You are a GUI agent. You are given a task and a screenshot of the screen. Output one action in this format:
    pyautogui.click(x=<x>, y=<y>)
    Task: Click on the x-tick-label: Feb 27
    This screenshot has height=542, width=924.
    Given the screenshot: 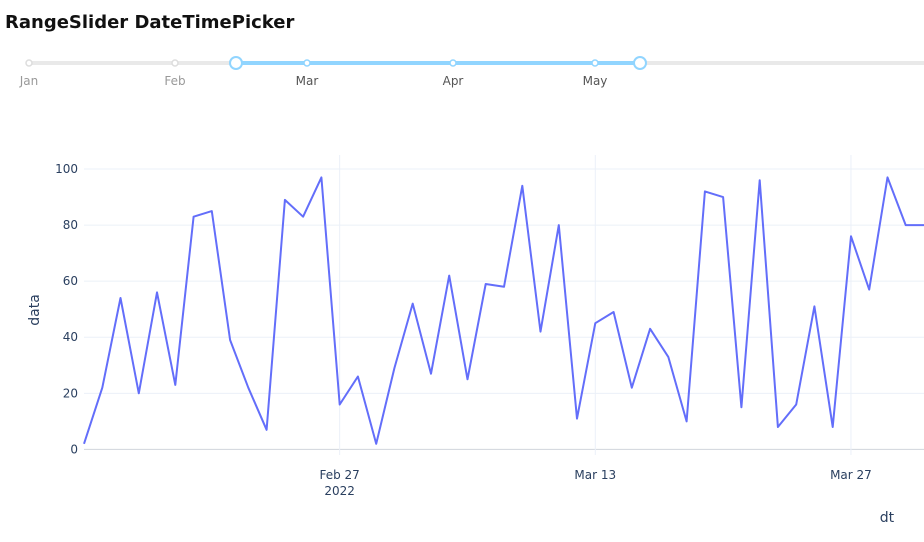 What is the action you would take?
    pyautogui.click(x=339, y=475)
    